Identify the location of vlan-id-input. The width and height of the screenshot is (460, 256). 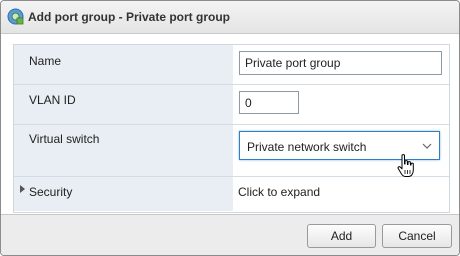
(269, 102).